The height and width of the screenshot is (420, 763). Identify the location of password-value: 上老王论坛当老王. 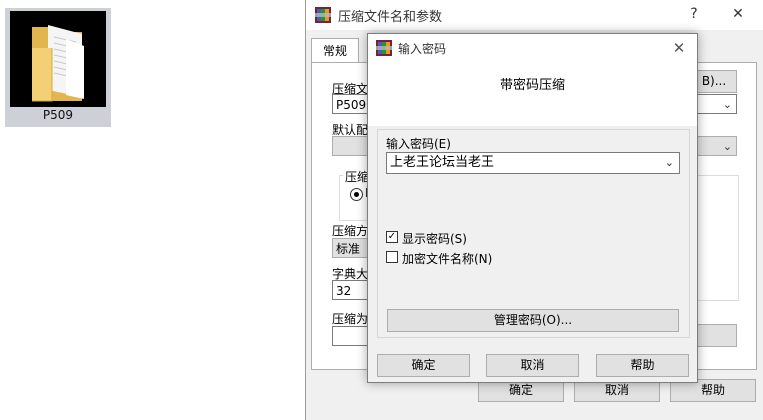
(442, 162).